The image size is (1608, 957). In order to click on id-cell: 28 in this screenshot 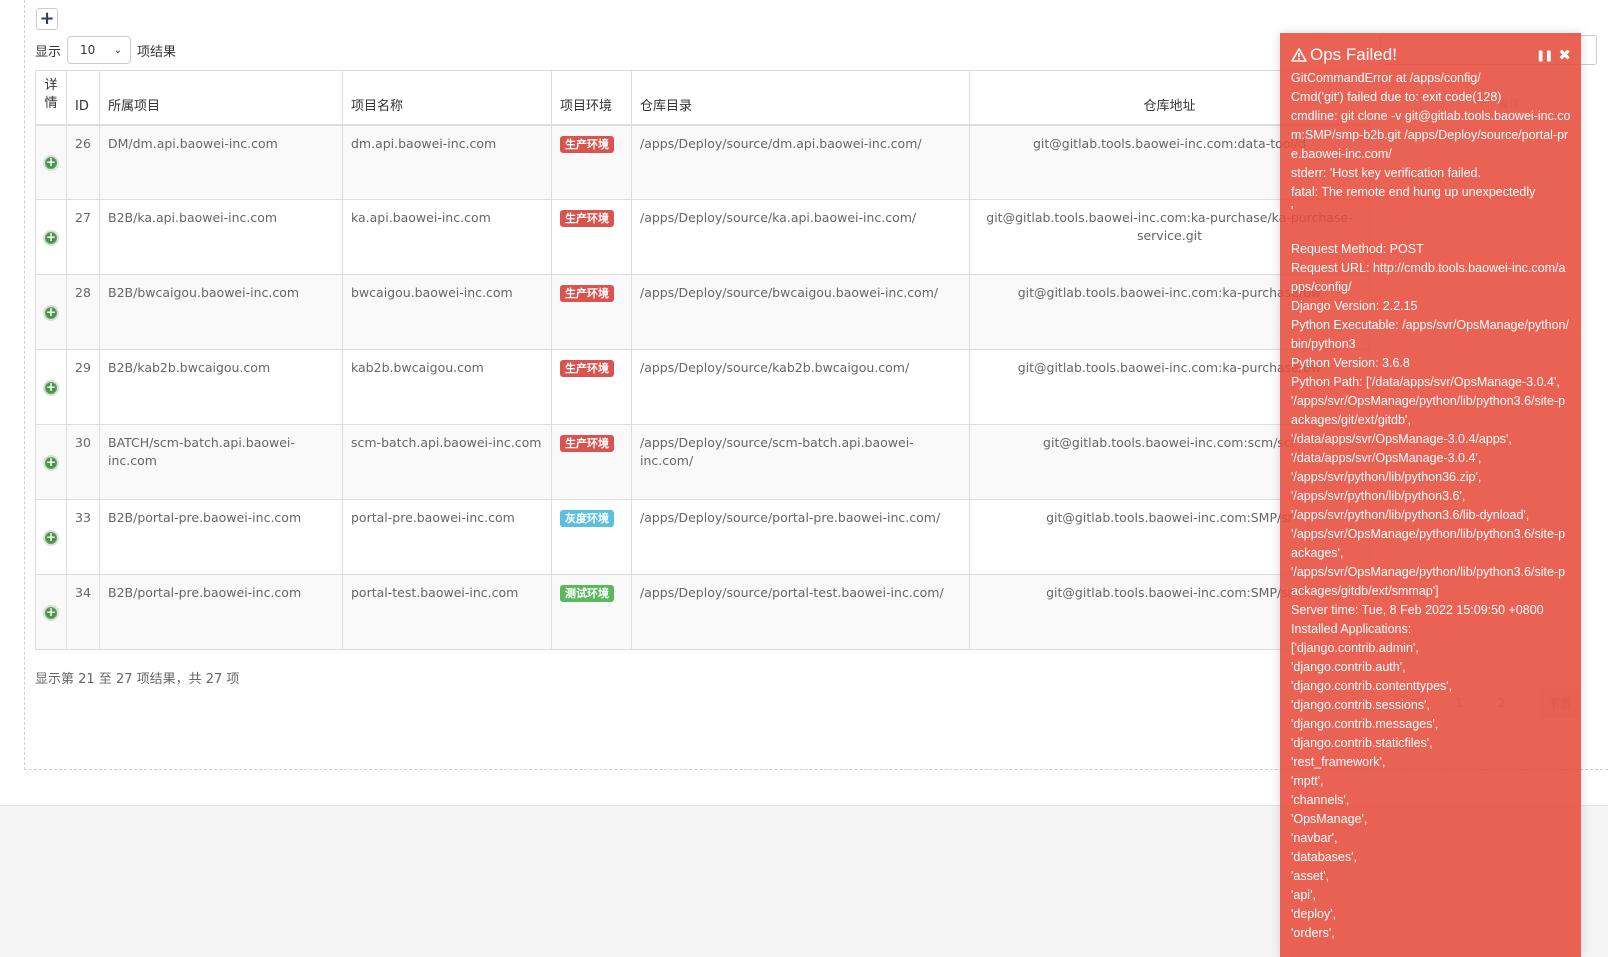, I will do `click(83, 312)`.